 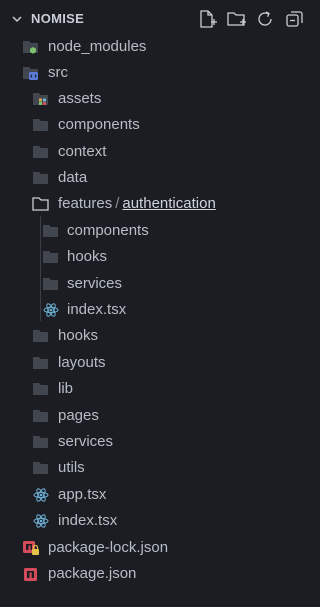 I want to click on new-folder-icon, so click(x=236, y=19).